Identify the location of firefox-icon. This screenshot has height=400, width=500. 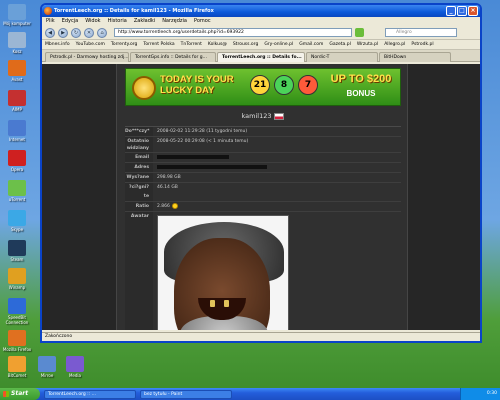
(48, 11).